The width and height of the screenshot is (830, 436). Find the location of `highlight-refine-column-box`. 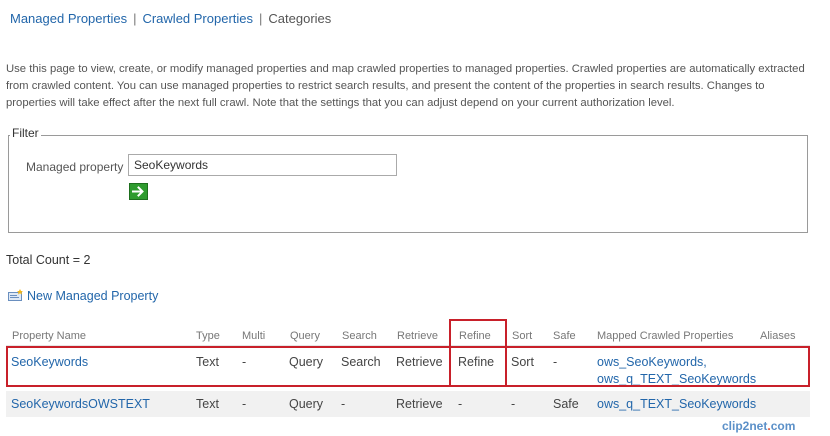

highlight-refine-column-box is located at coordinates (478, 353).